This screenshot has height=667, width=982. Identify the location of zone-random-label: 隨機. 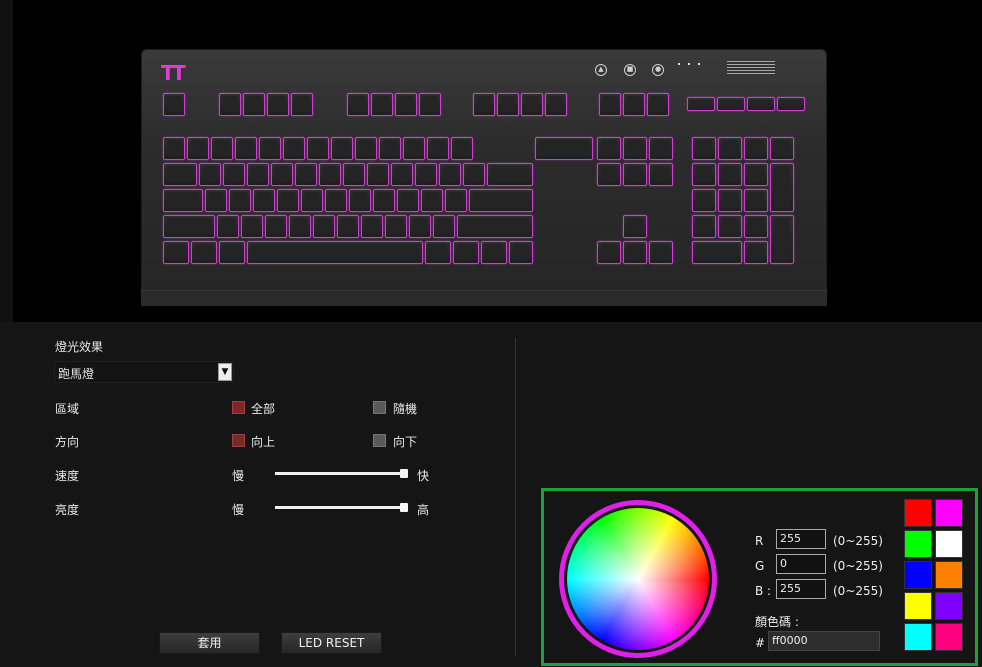
(405, 408).